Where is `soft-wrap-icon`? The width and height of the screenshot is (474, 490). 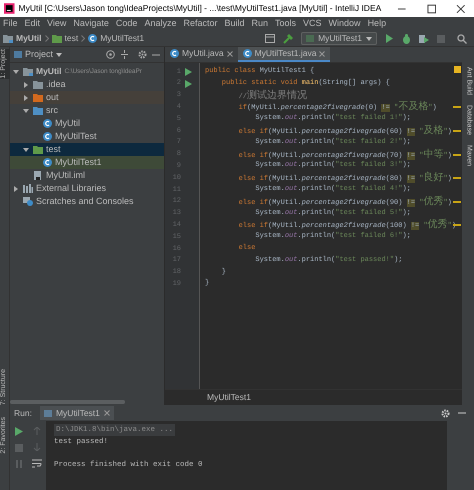 soft-wrap-icon is located at coordinates (37, 463).